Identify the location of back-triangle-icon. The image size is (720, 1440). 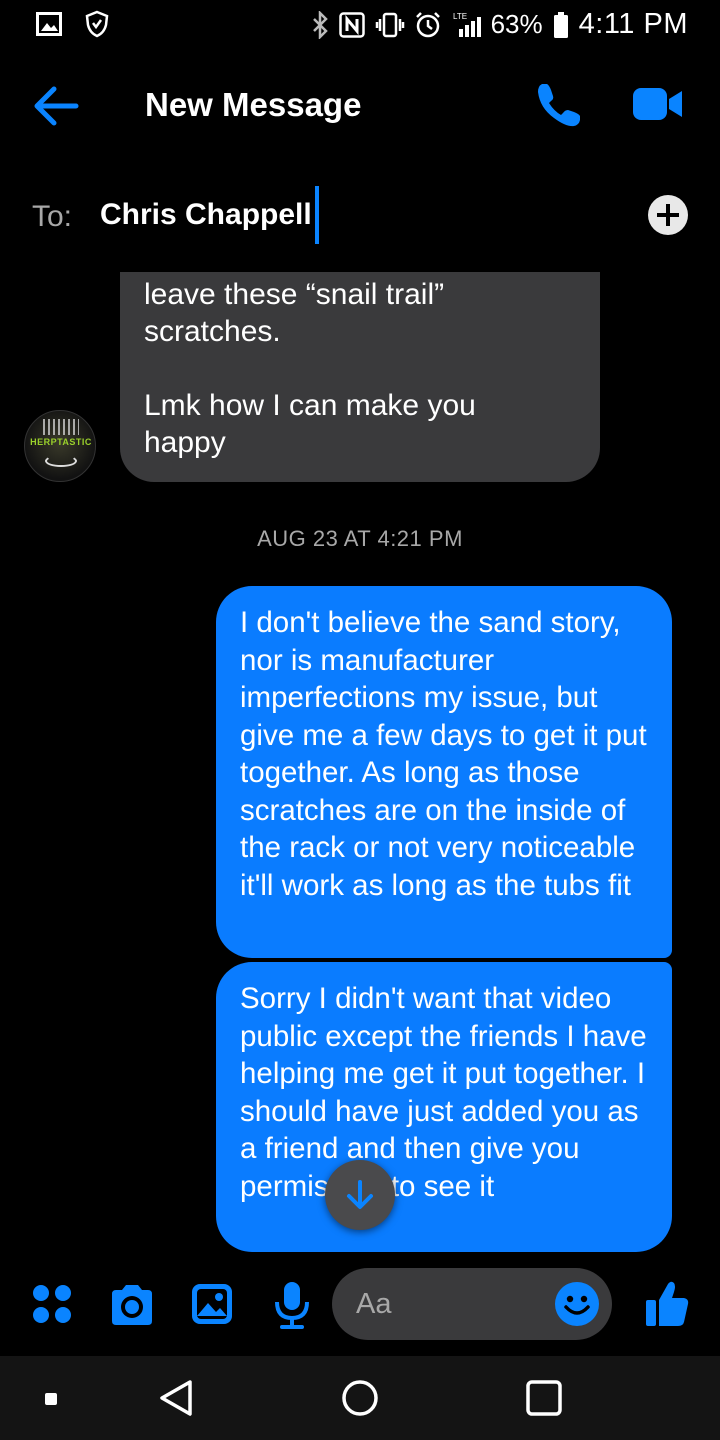
(176, 1398).